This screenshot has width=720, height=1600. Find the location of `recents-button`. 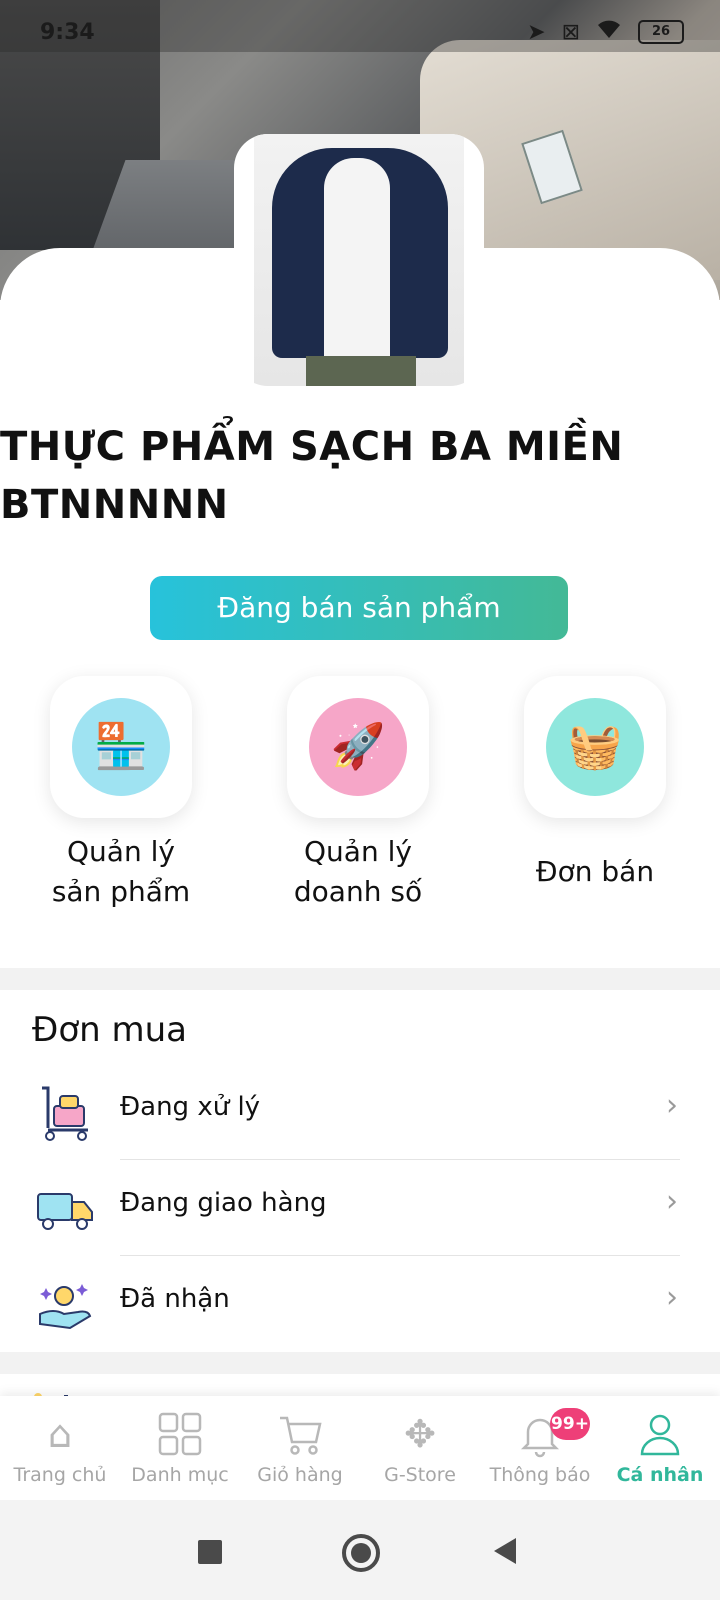

recents-button is located at coordinates (210, 1552).